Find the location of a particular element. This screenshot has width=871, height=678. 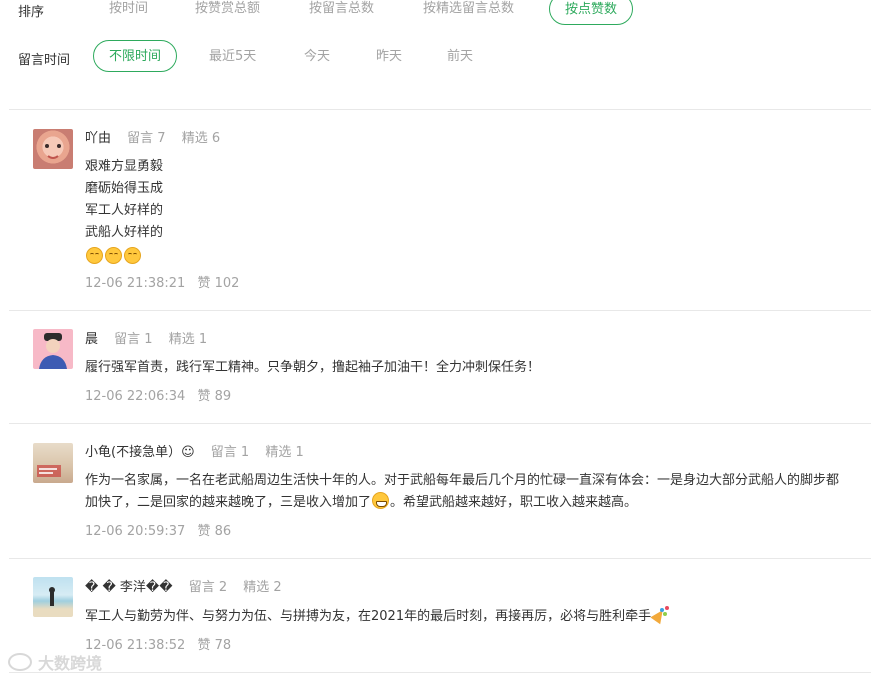

comment-count: 留言 7 is located at coordinates (146, 138).